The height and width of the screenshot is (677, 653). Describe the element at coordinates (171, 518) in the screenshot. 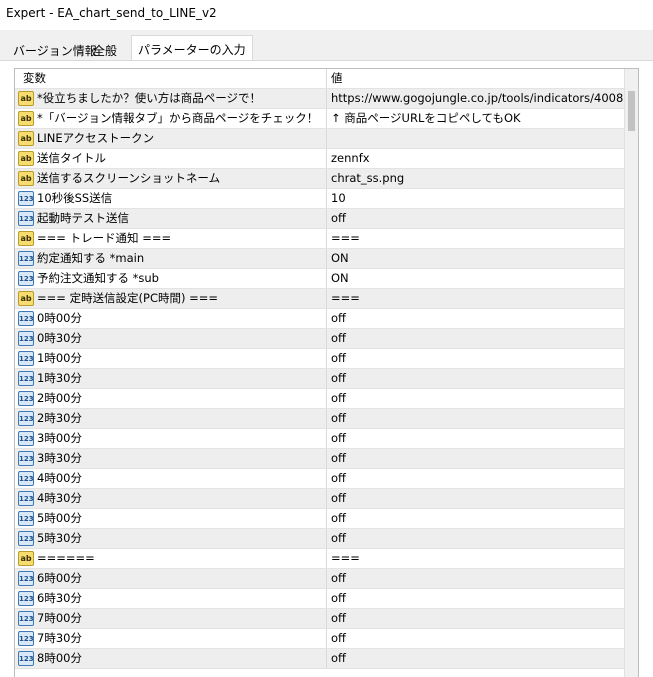

I see `parameter-name-cell: 123 5時00分` at that location.